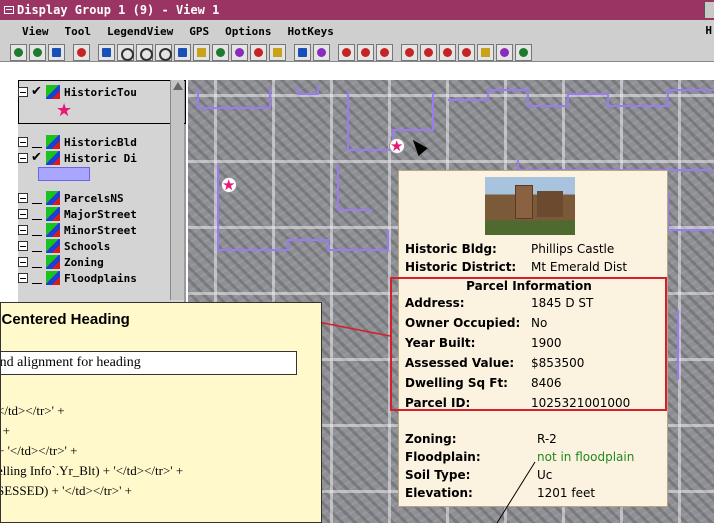 This screenshot has height=523, width=714. What do you see at coordinates (32, 410) in the screenshot?
I see `code-line: </td></tr>' +` at bounding box center [32, 410].